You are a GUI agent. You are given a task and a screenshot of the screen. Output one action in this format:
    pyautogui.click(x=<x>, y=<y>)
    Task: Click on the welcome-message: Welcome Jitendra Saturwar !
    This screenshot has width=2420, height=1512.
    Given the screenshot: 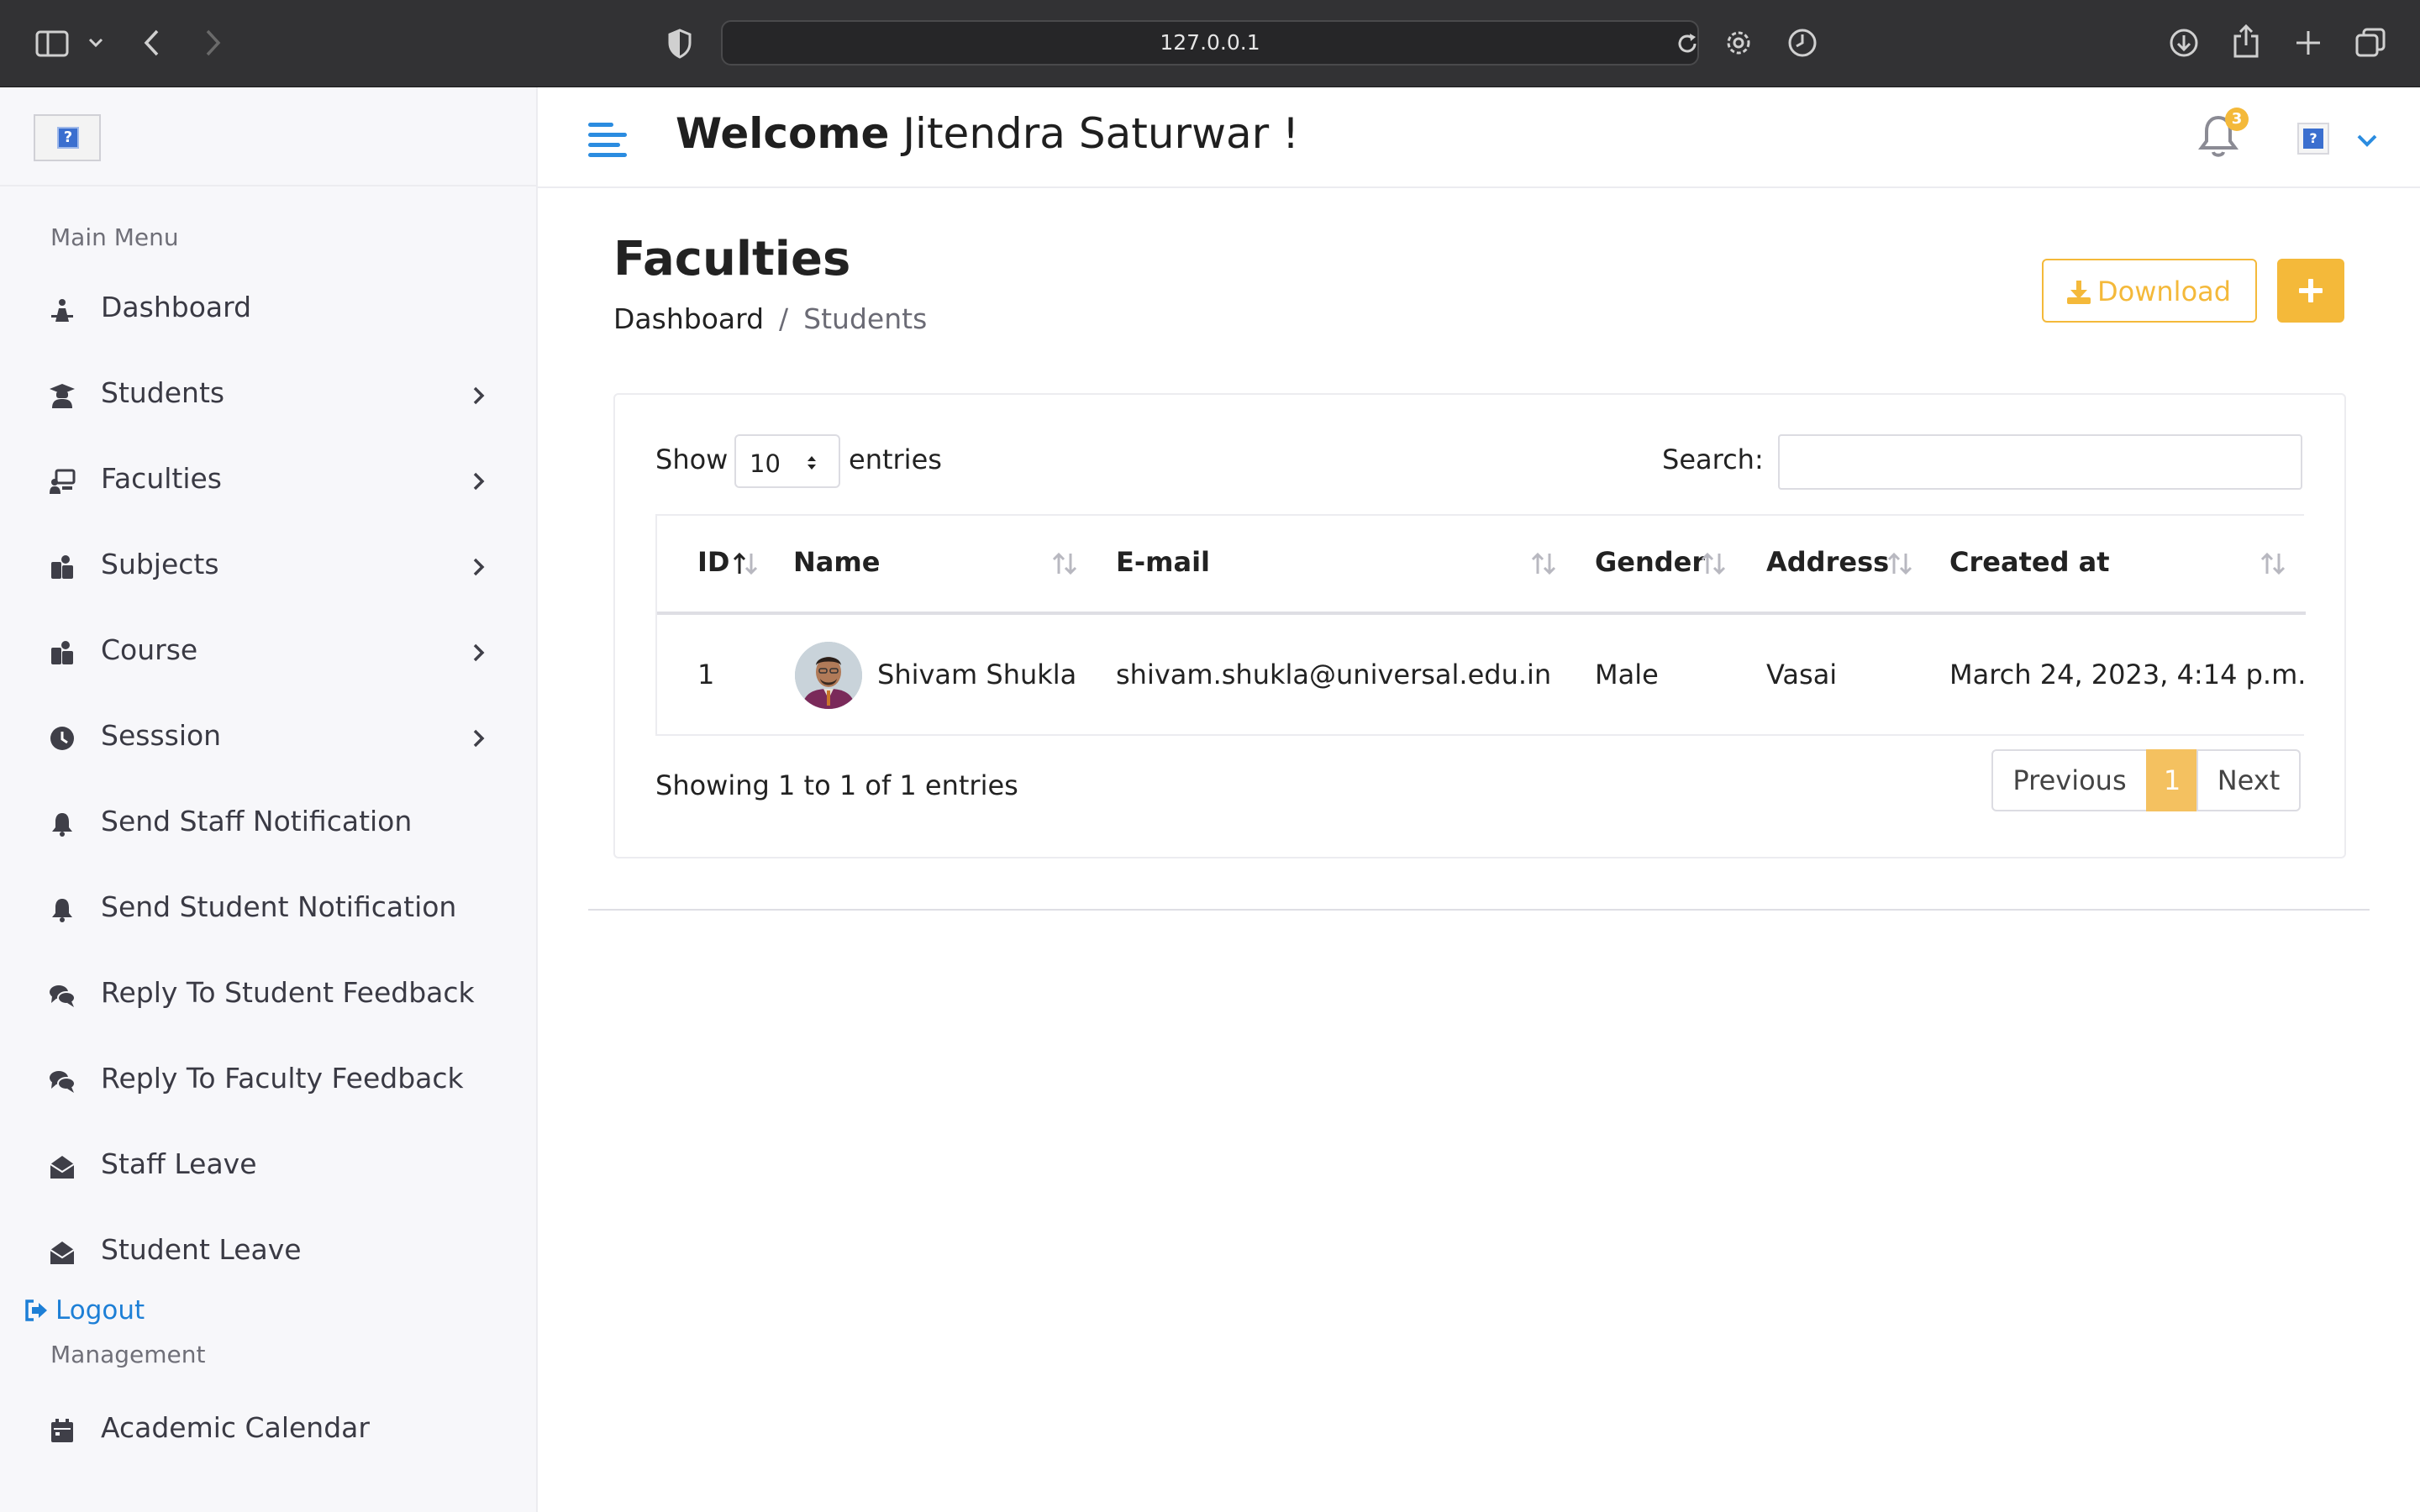 What is the action you would take?
    pyautogui.click(x=988, y=133)
    